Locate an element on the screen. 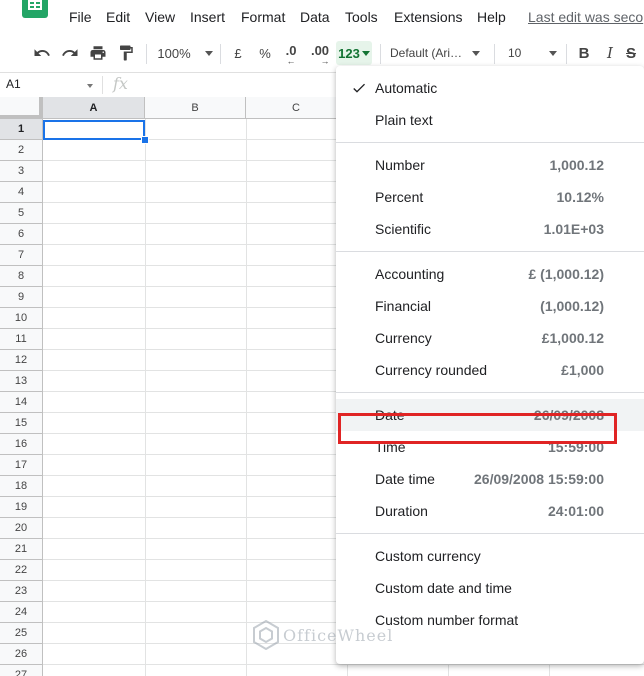 The width and height of the screenshot is (644, 676). menu-help: Help is located at coordinates (491, 17).